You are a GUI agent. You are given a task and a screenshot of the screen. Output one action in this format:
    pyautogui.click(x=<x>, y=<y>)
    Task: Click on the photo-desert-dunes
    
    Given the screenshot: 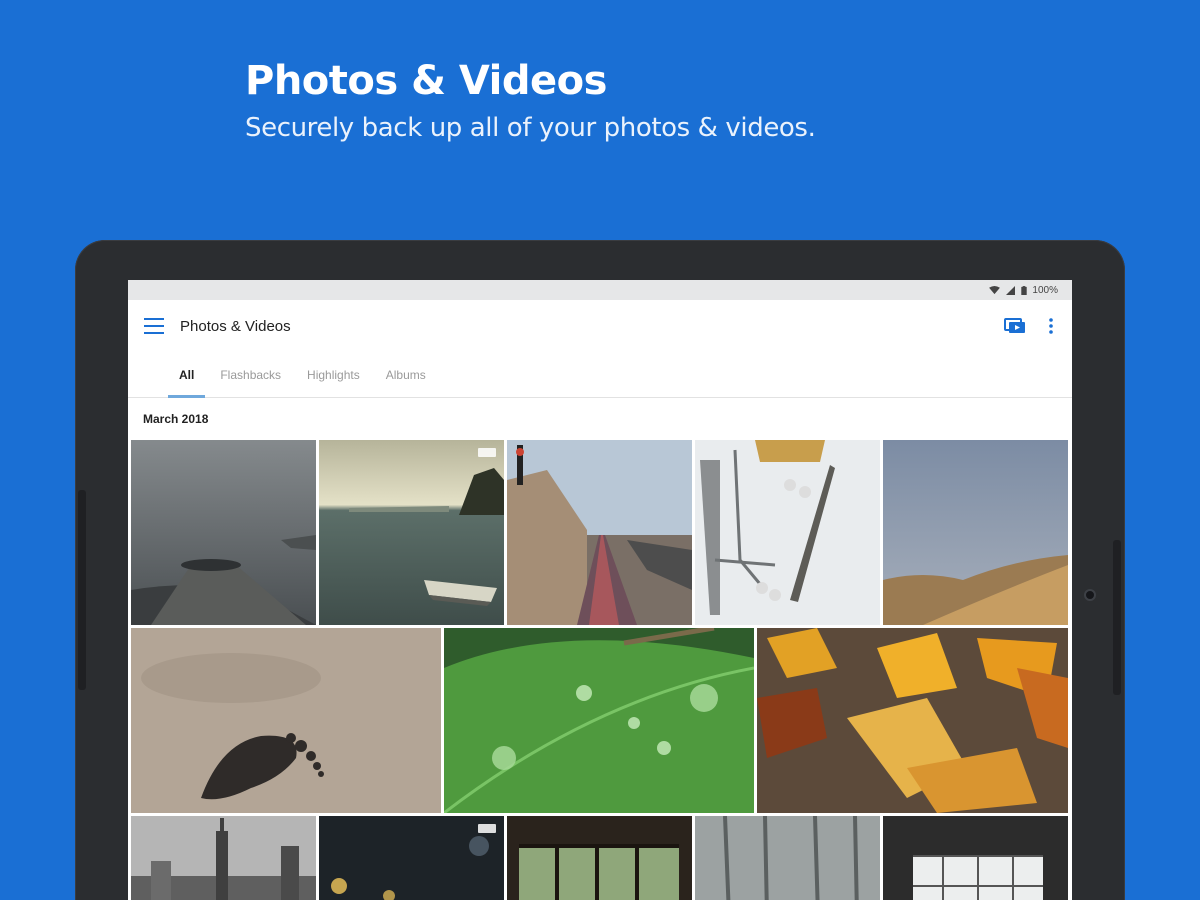 What is the action you would take?
    pyautogui.click(x=975, y=532)
    